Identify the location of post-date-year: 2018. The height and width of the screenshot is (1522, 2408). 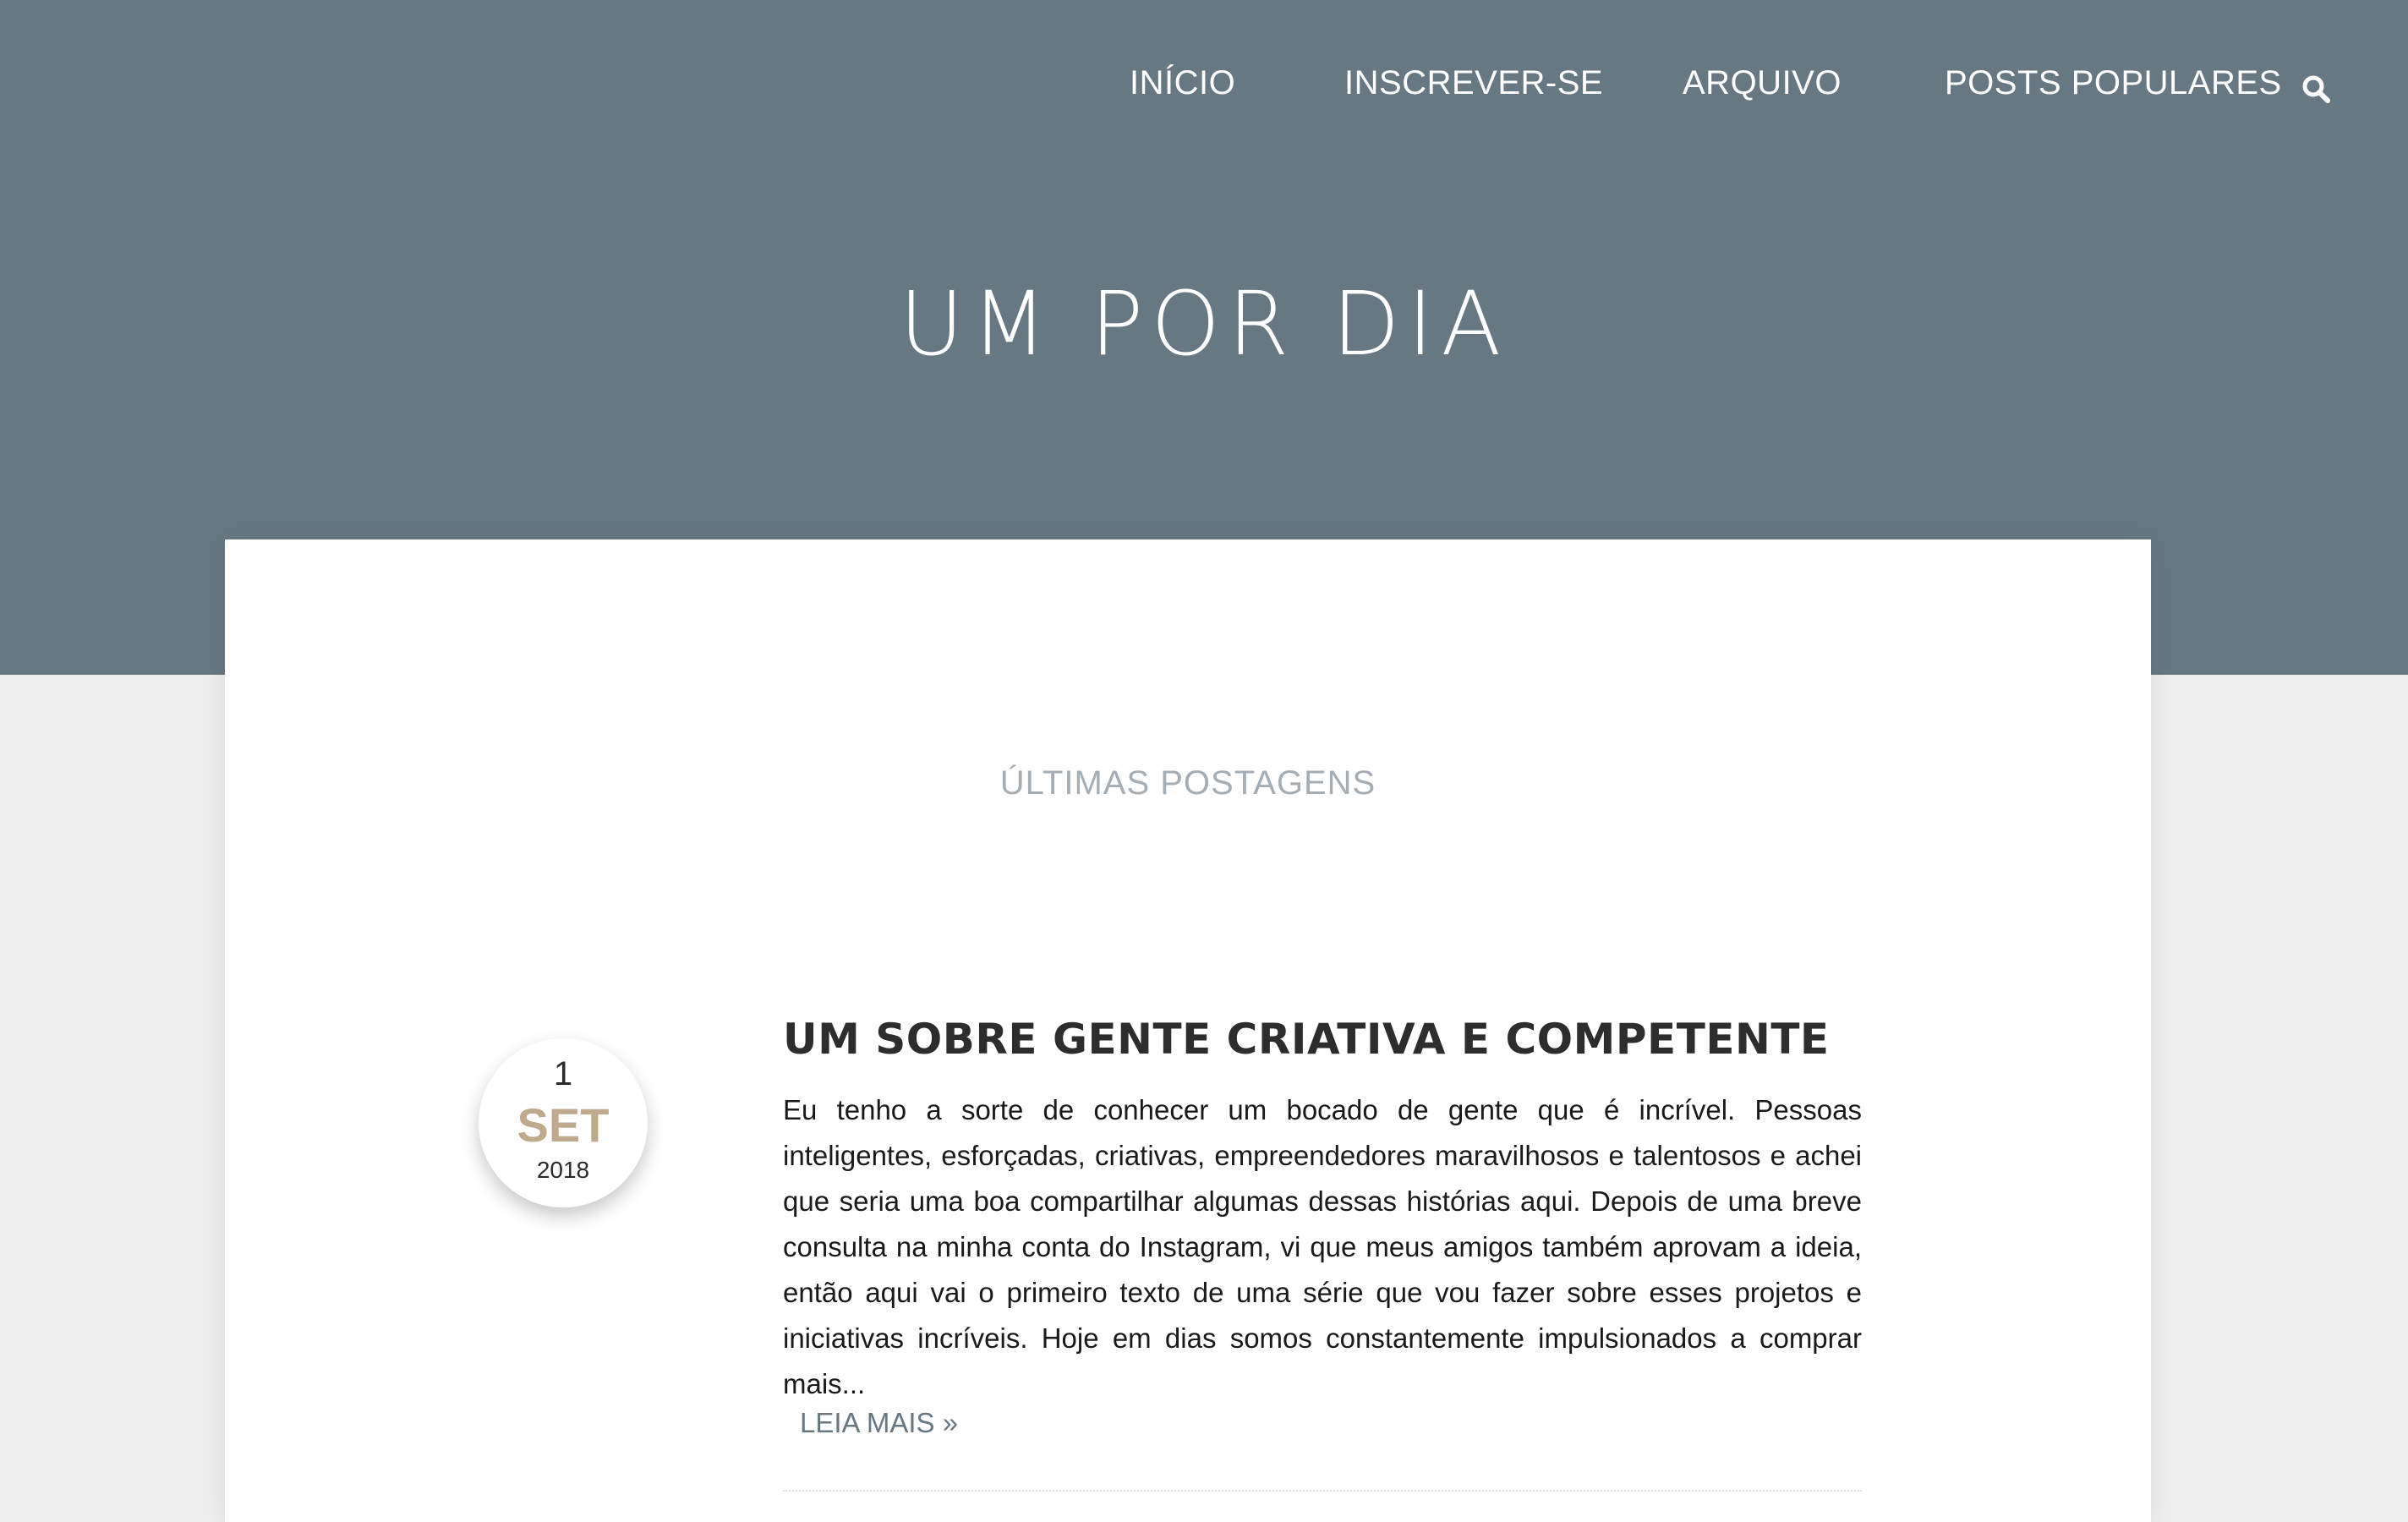
(563, 1170).